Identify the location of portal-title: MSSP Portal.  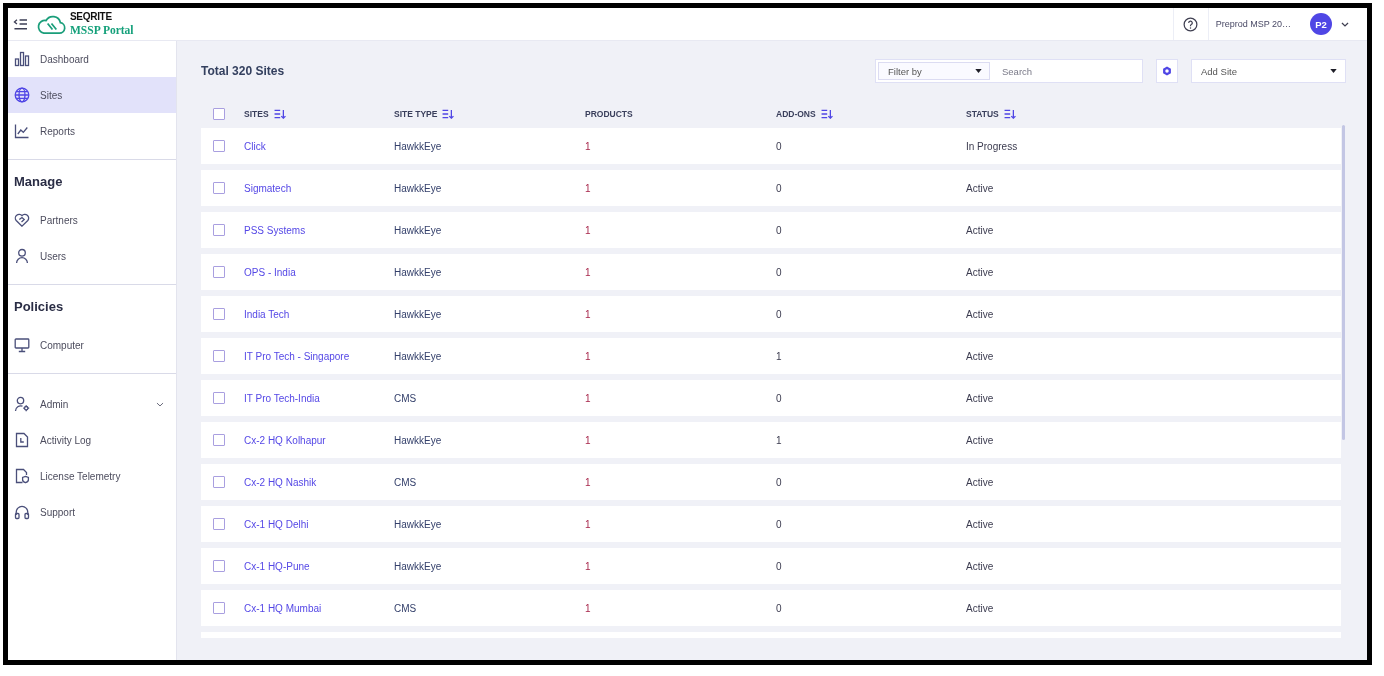
(102, 30).